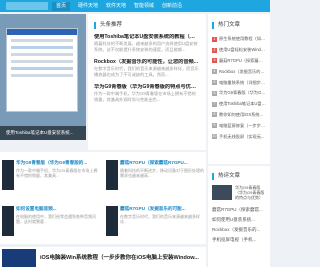 This screenshot has height=267, width=320. Describe the element at coordinates (214, 39) in the screenshot. I see `rank-badge: 1` at that location.